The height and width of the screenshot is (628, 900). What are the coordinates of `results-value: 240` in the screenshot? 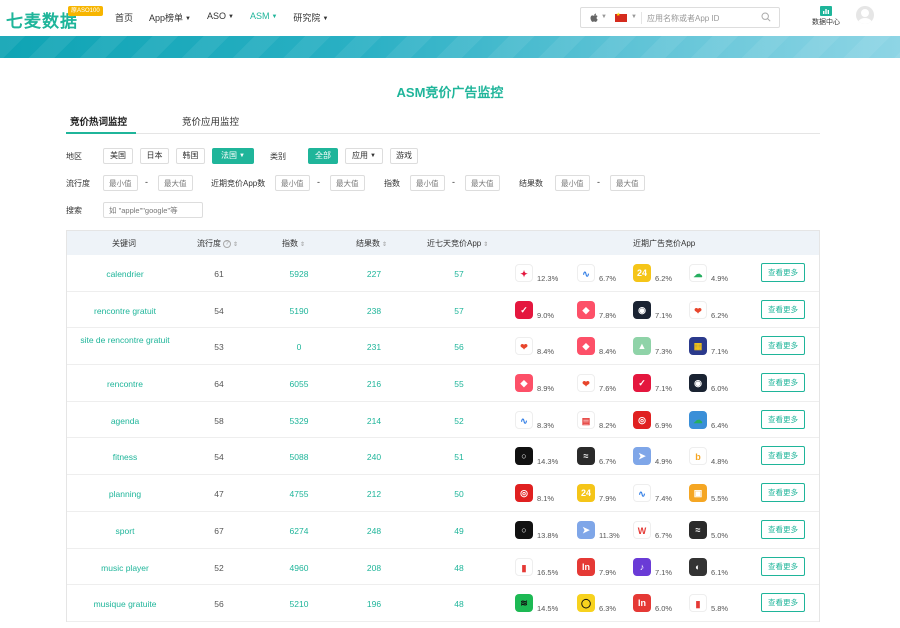 It's located at (374, 457).